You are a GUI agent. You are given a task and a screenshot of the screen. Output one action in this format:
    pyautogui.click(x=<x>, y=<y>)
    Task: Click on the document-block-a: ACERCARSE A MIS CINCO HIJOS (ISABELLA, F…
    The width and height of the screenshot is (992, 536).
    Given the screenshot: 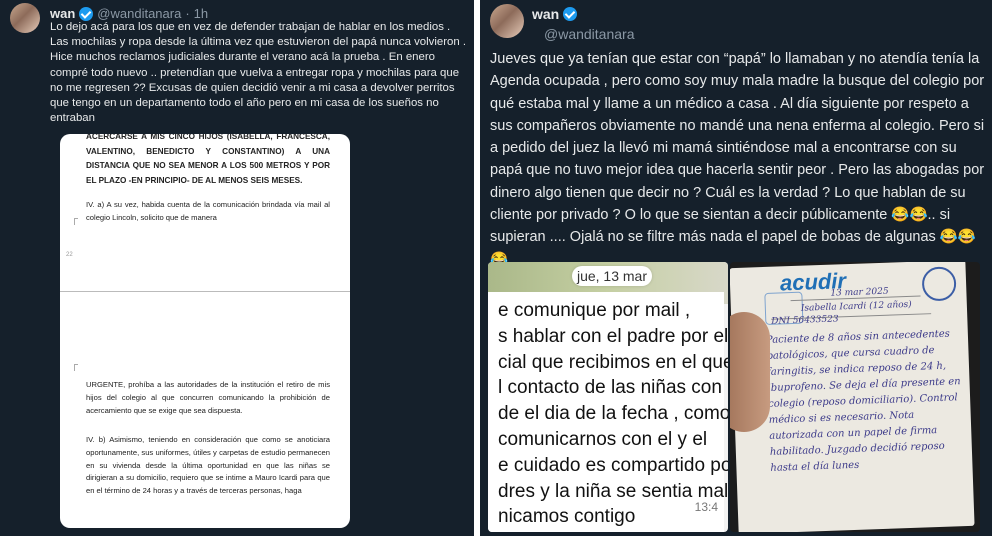 What is the action you would take?
    pyautogui.click(x=208, y=159)
    